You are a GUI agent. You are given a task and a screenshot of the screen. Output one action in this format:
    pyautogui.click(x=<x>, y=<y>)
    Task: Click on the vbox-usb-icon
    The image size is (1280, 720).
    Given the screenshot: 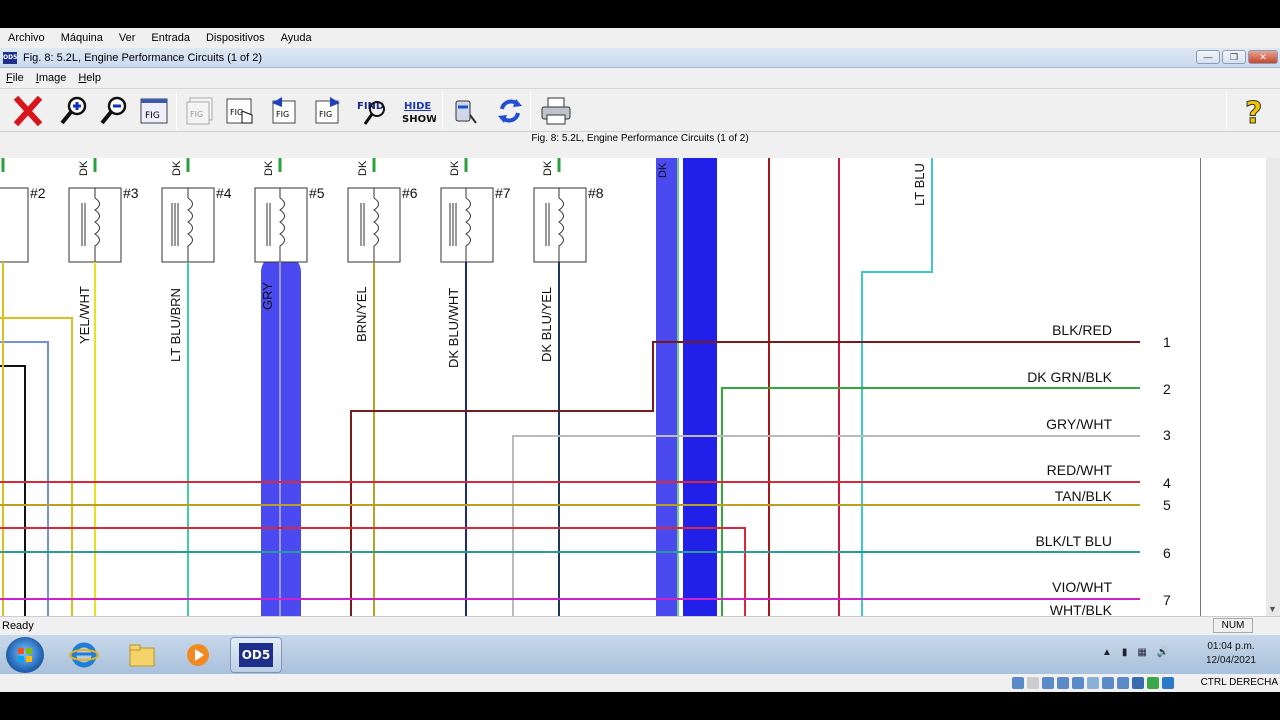 What is the action you would take?
    pyautogui.click(x=1078, y=683)
    